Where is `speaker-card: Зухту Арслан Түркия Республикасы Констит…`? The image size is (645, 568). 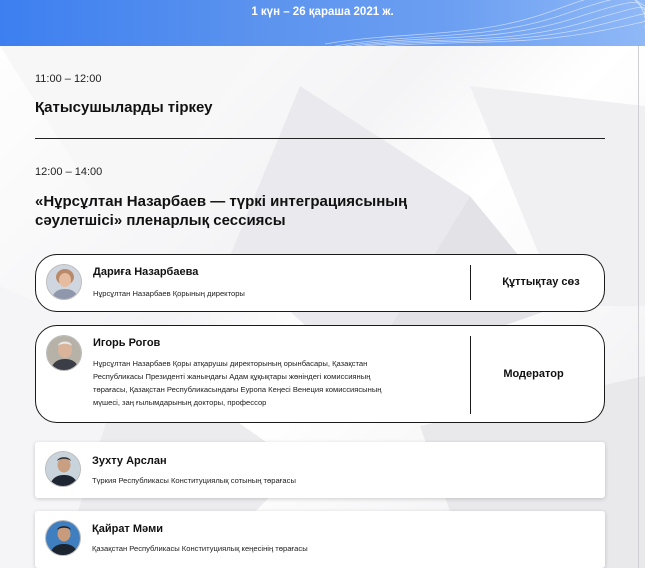
speaker-card: Зухту Арслан Түркия Республикасы Констит… is located at coordinates (320, 470).